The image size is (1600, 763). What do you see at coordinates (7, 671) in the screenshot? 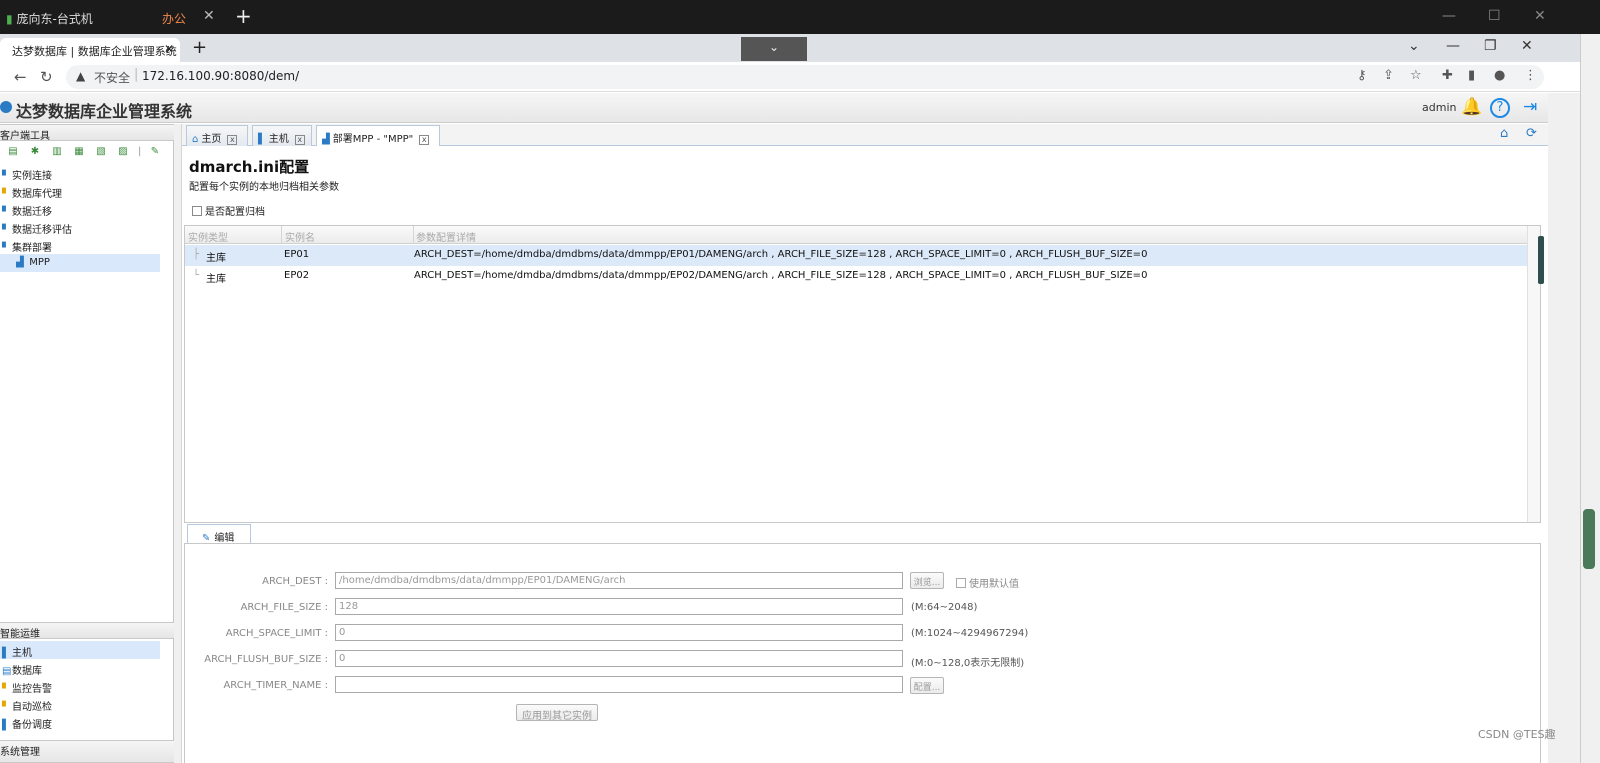
I see `database-icon: ▤` at bounding box center [7, 671].